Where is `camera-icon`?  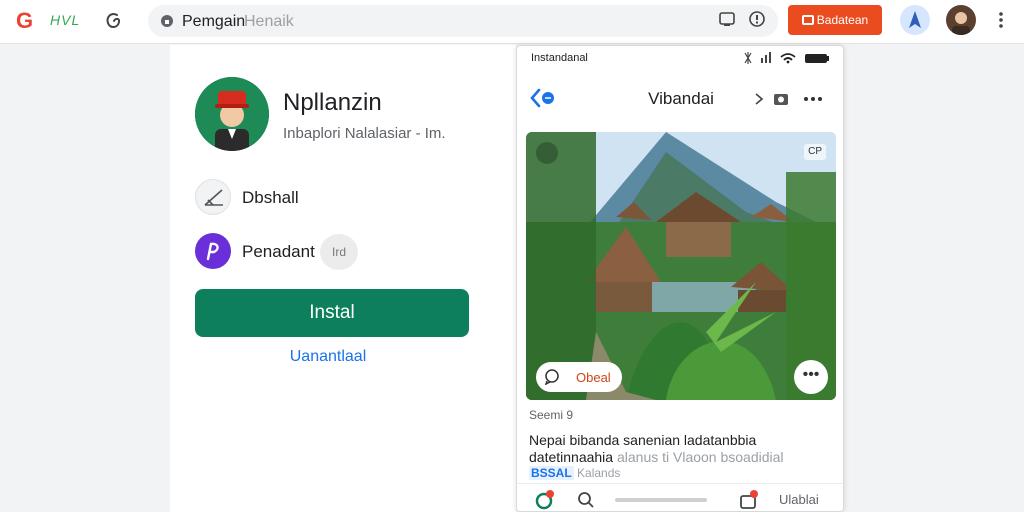 camera-icon is located at coordinates (781, 98).